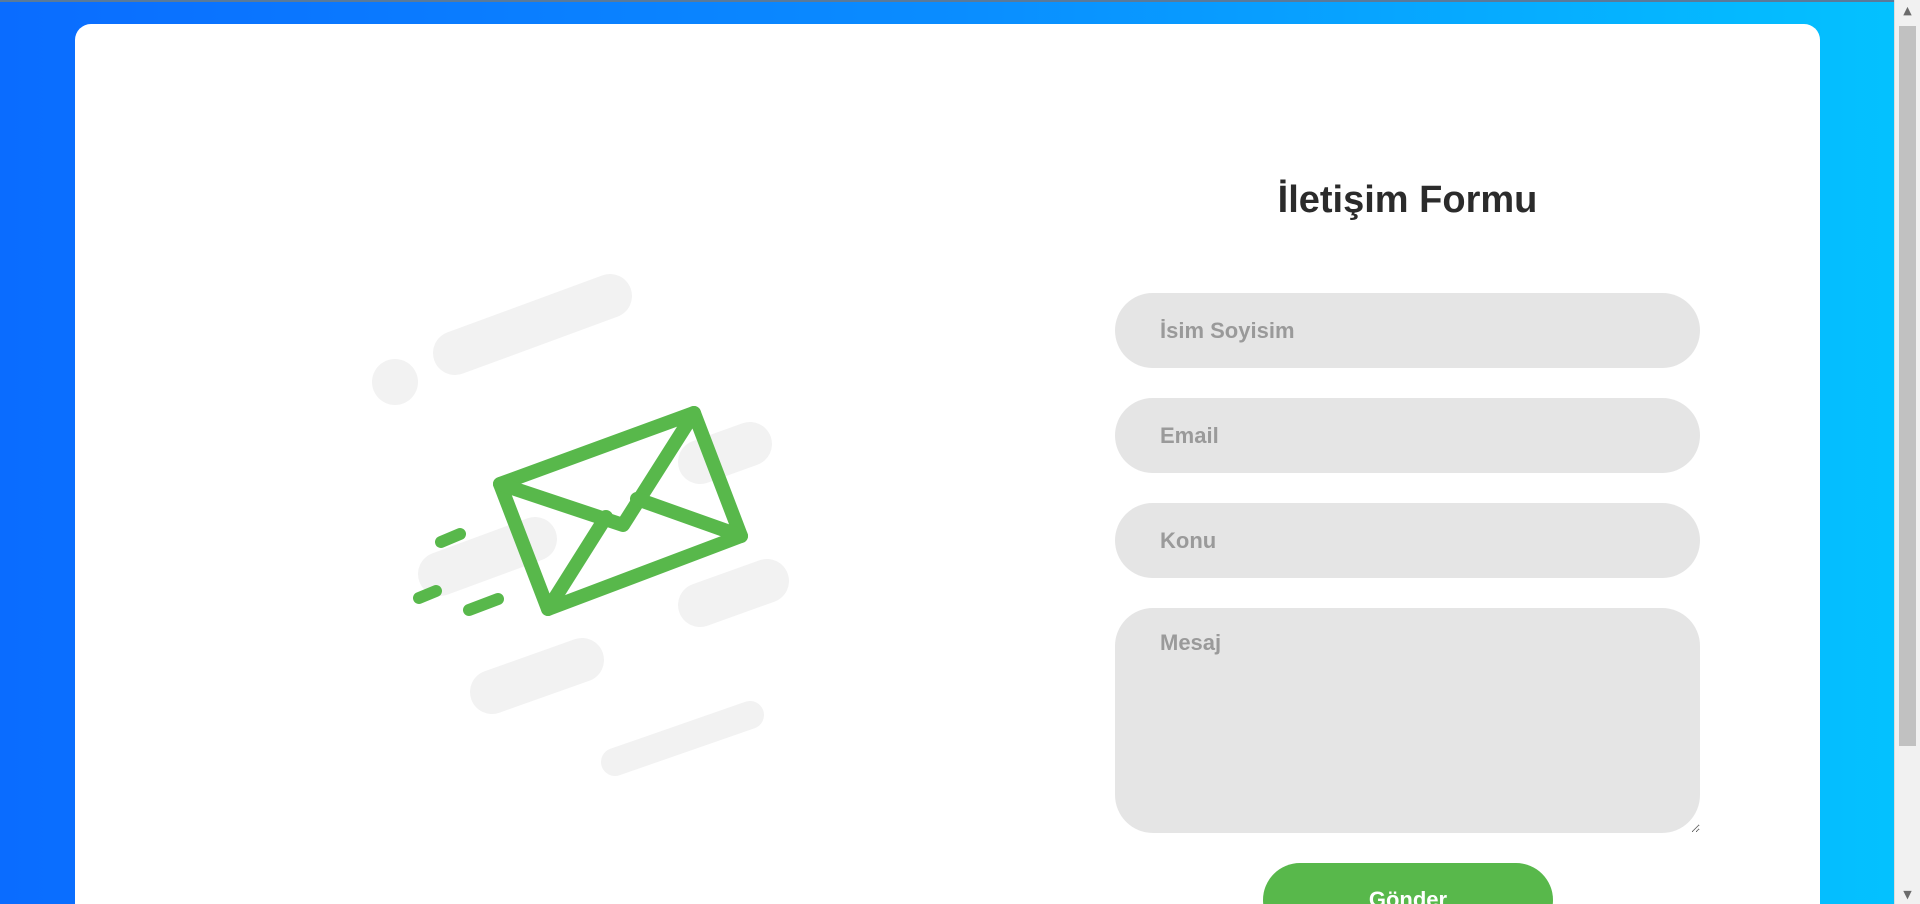 This screenshot has width=1920, height=904. I want to click on scrollbar-thumb, so click(1907, 386).